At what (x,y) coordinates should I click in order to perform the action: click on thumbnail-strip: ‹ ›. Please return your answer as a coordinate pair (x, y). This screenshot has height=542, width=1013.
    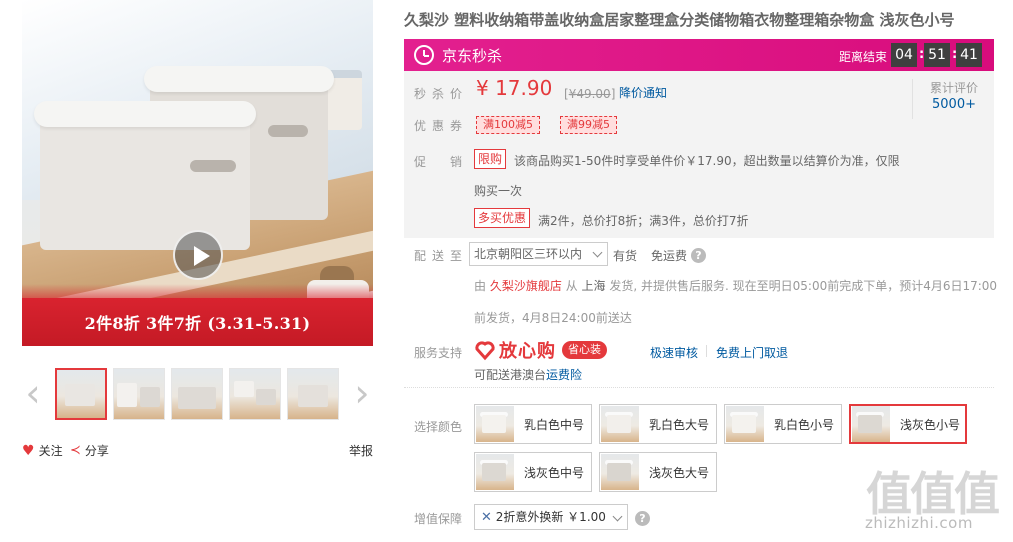
    Looking at the image, I should click on (197, 395).